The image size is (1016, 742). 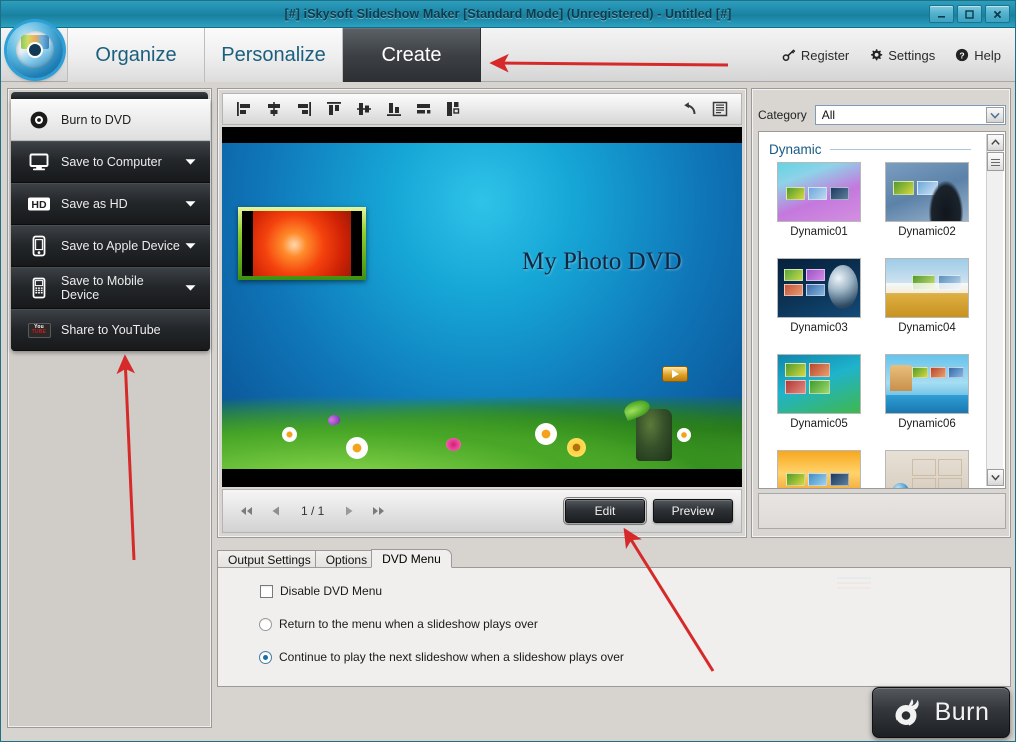 I want to click on tab-dvd-menu: DVD Menu, so click(x=411, y=558).